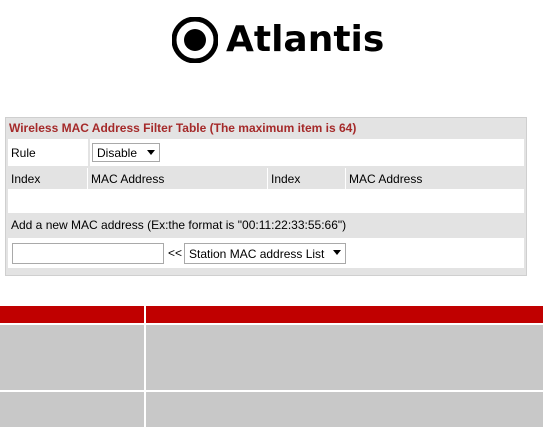 The width and height of the screenshot is (543, 427). Describe the element at coordinates (48, 152) in the screenshot. I see `rule-label: Rule` at that location.